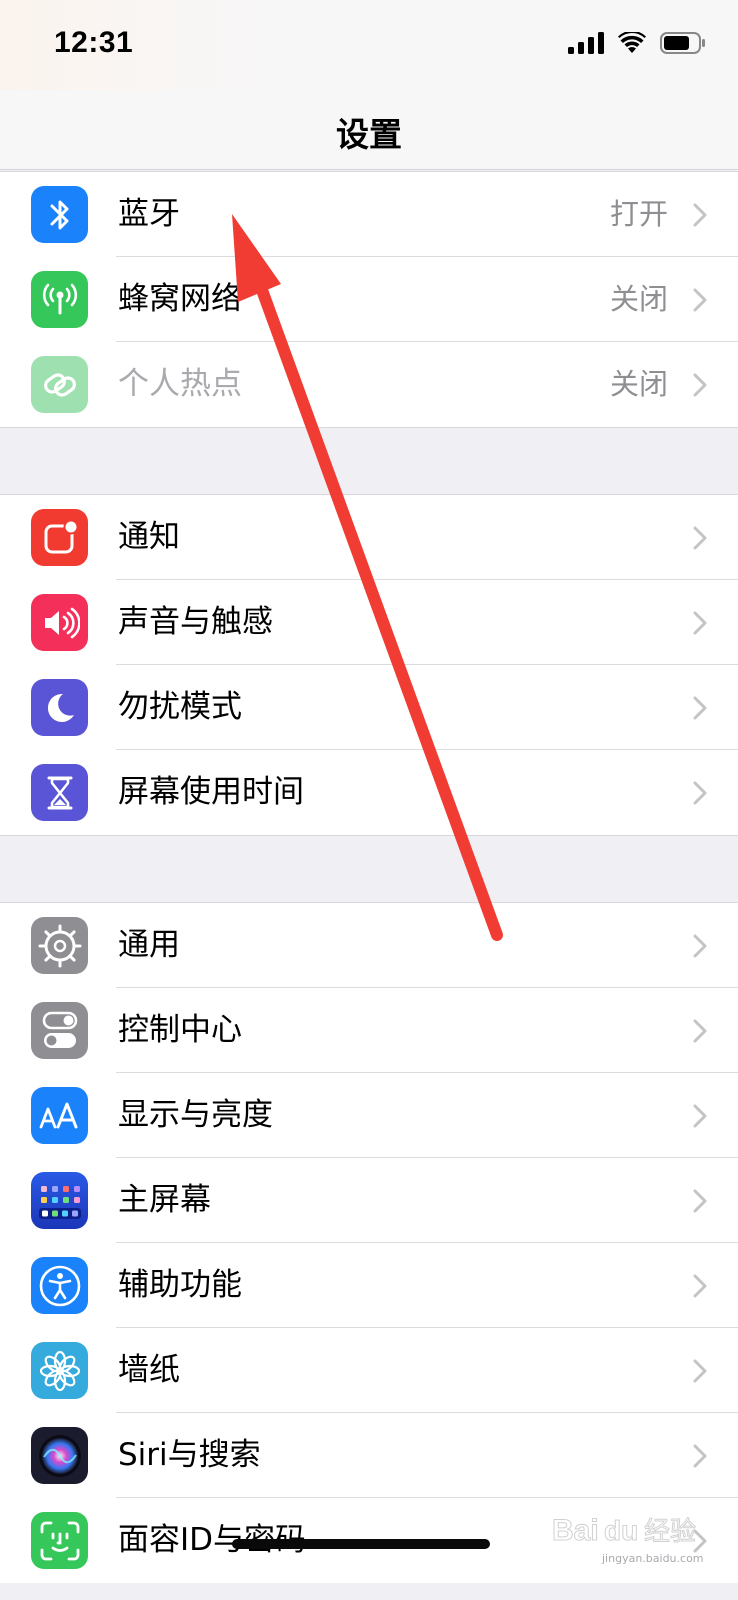  What do you see at coordinates (180, 1285) in the screenshot?
I see `row-label: 辅助功能` at bounding box center [180, 1285].